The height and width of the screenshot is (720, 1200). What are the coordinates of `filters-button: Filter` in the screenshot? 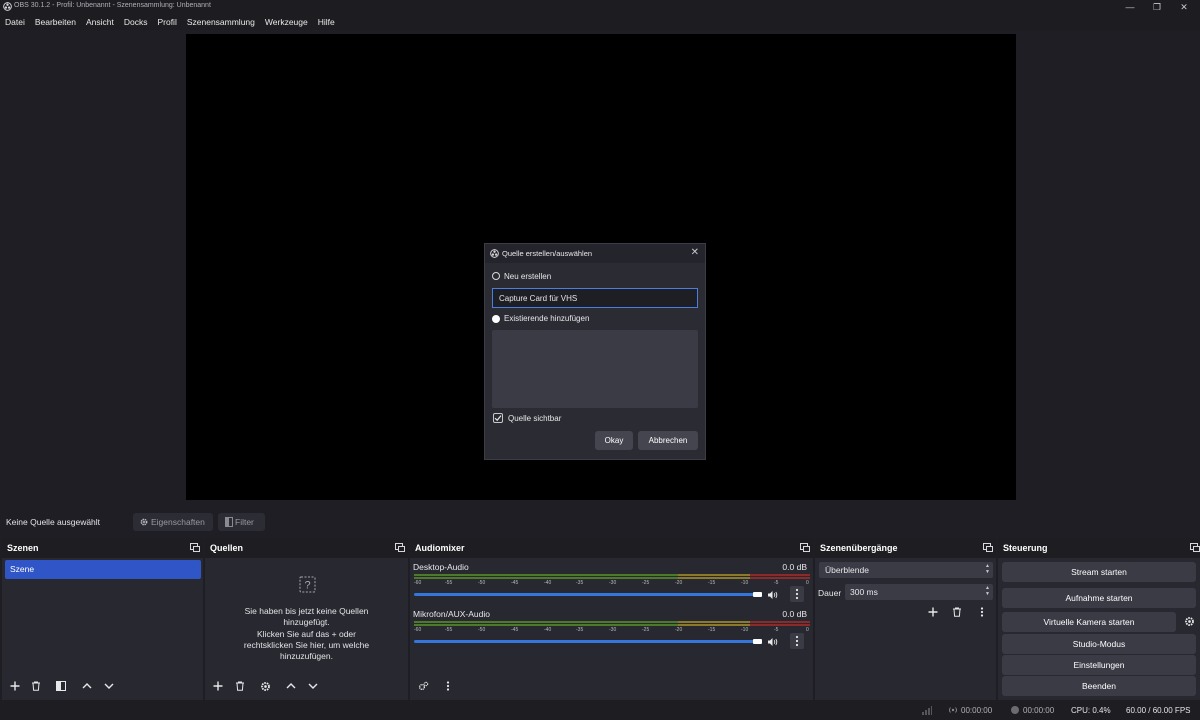 It's located at (241, 522).